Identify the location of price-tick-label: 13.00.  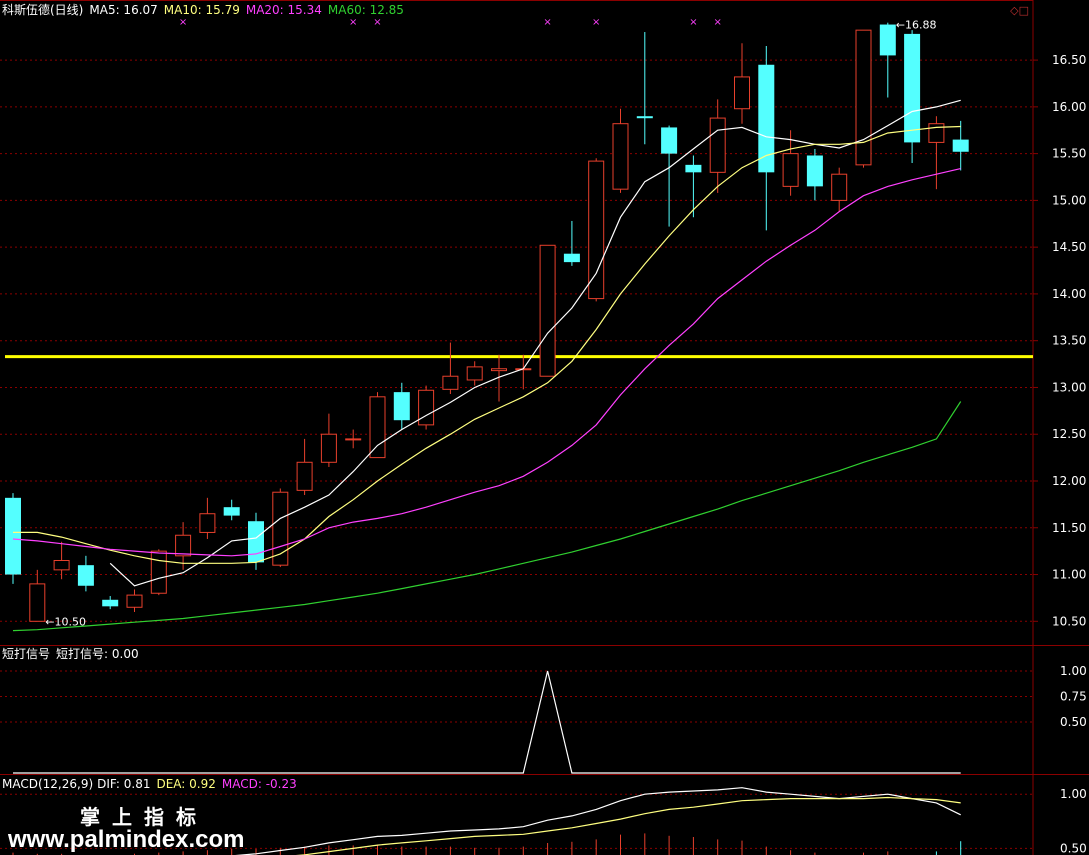
(1069, 387).